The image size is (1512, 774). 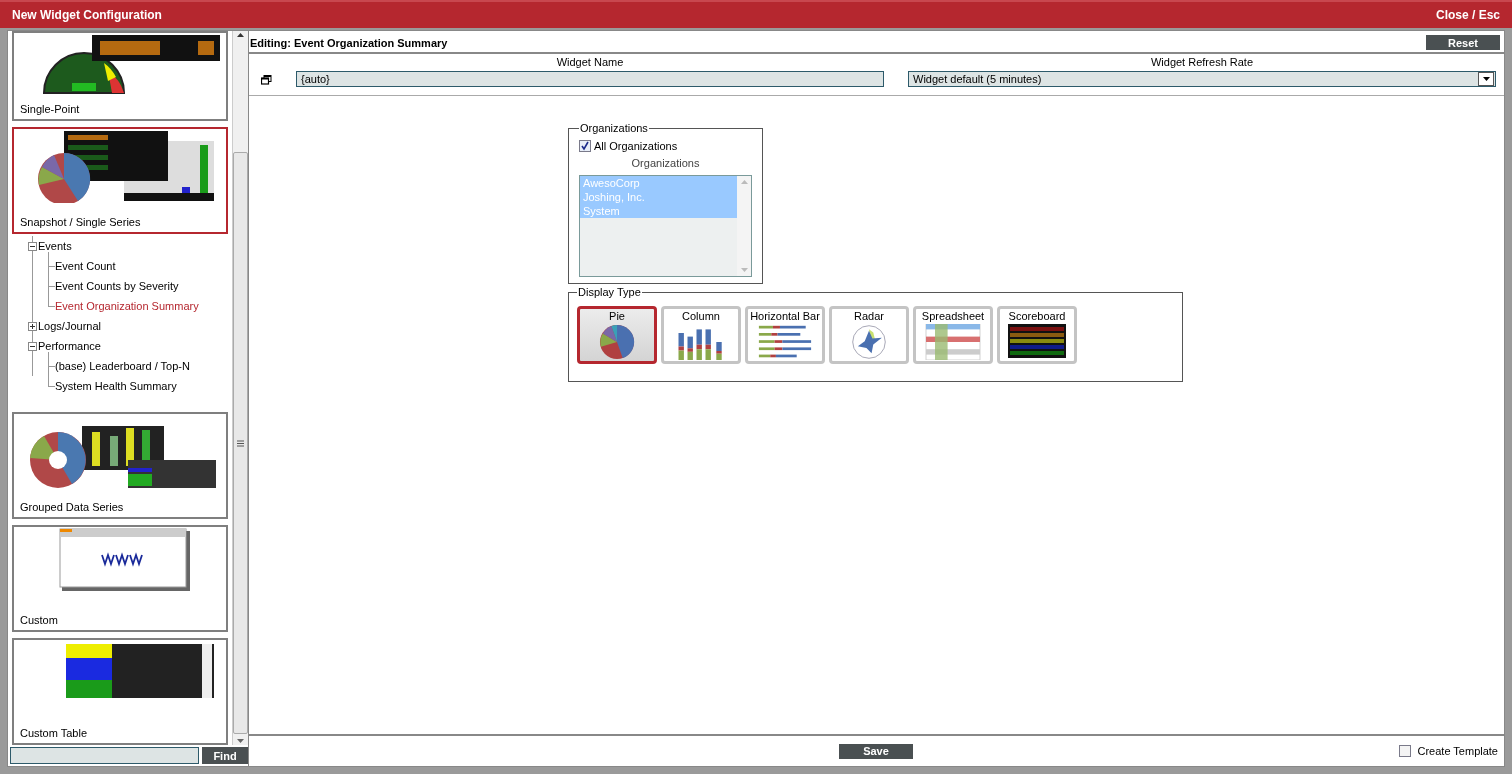 What do you see at coordinates (617, 342) in the screenshot?
I see `pie-chart-icon` at bounding box center [617, 342].